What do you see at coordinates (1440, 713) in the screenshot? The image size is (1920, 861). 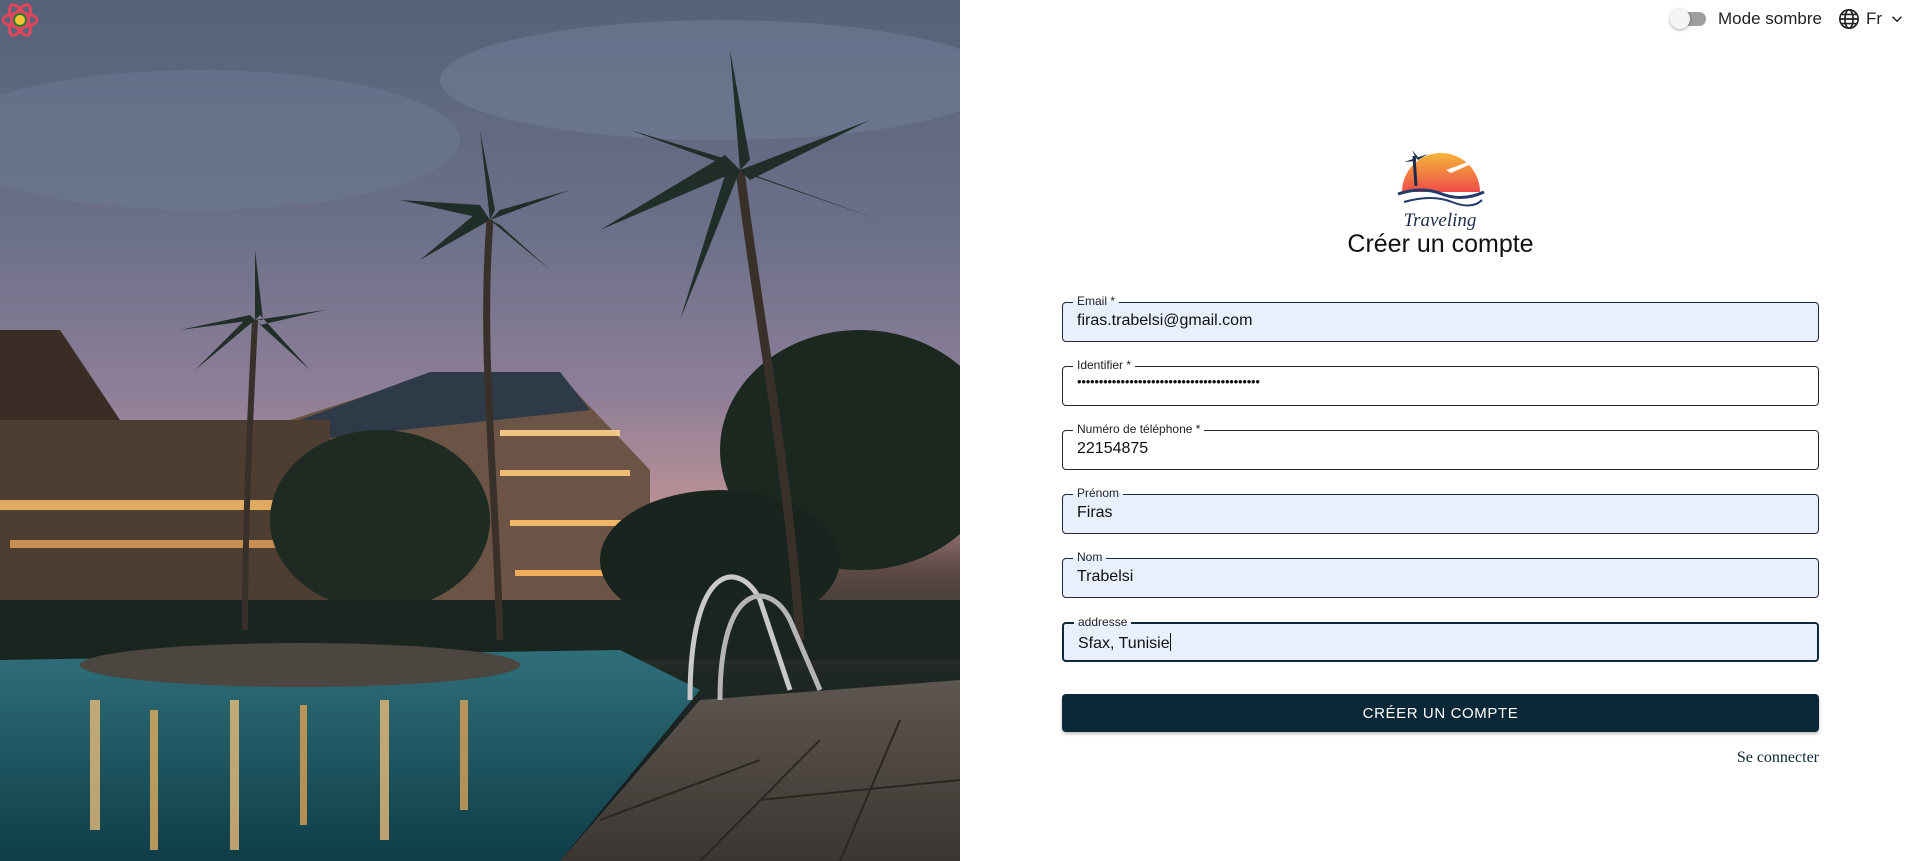 I see `create-account-button: CRÉER UN COMPTE` at bounding box center [1440, 713].